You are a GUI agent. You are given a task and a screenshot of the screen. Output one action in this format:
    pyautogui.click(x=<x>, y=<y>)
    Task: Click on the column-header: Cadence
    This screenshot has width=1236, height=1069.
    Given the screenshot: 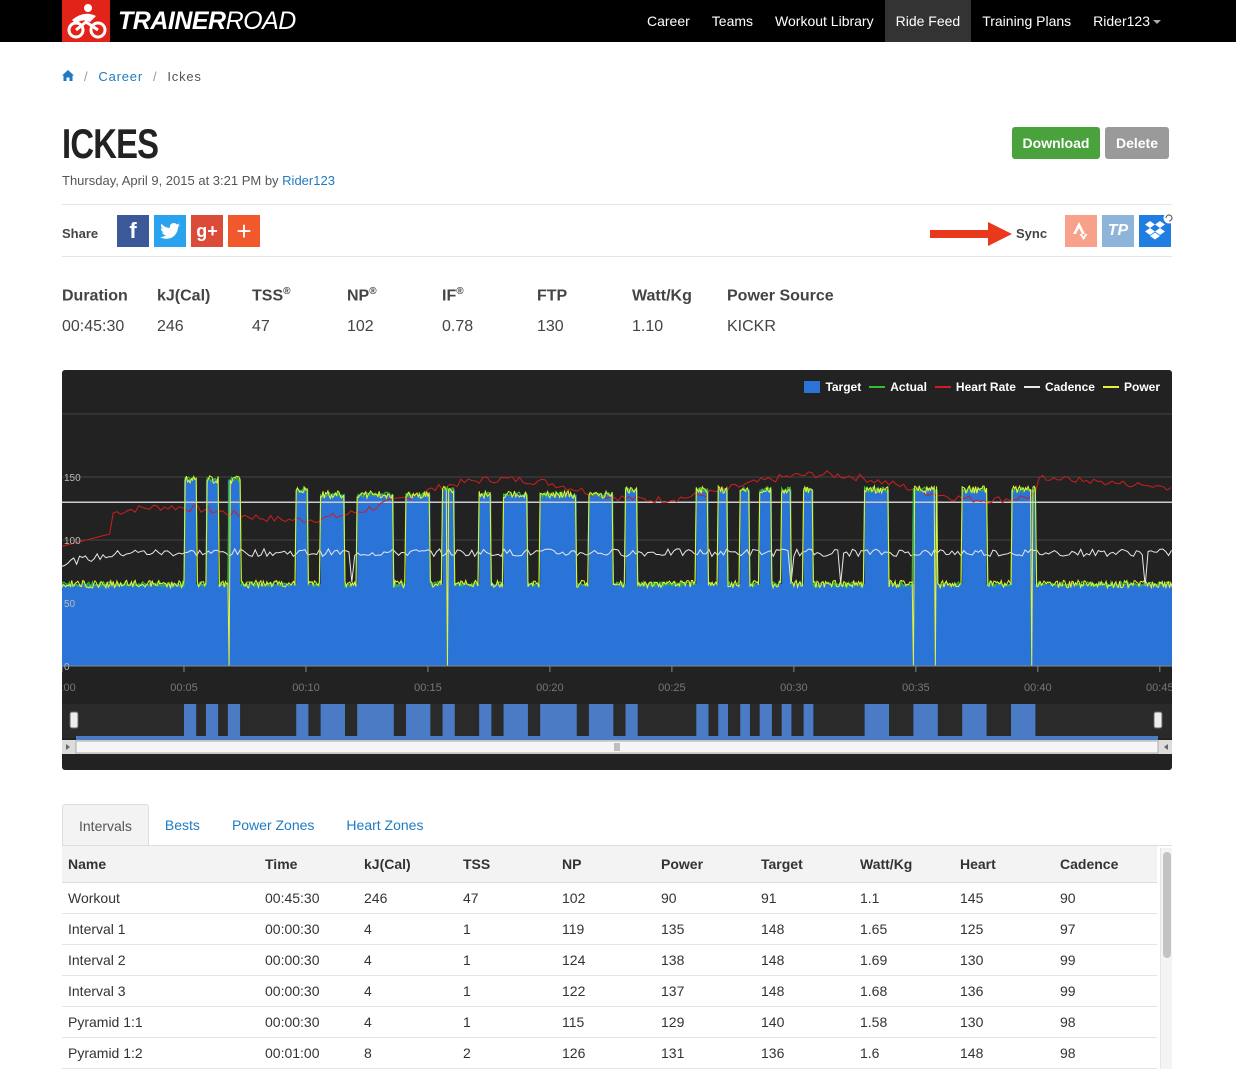 What is the action you would take?
    pyautogui.click(x=1105, y=864)
    